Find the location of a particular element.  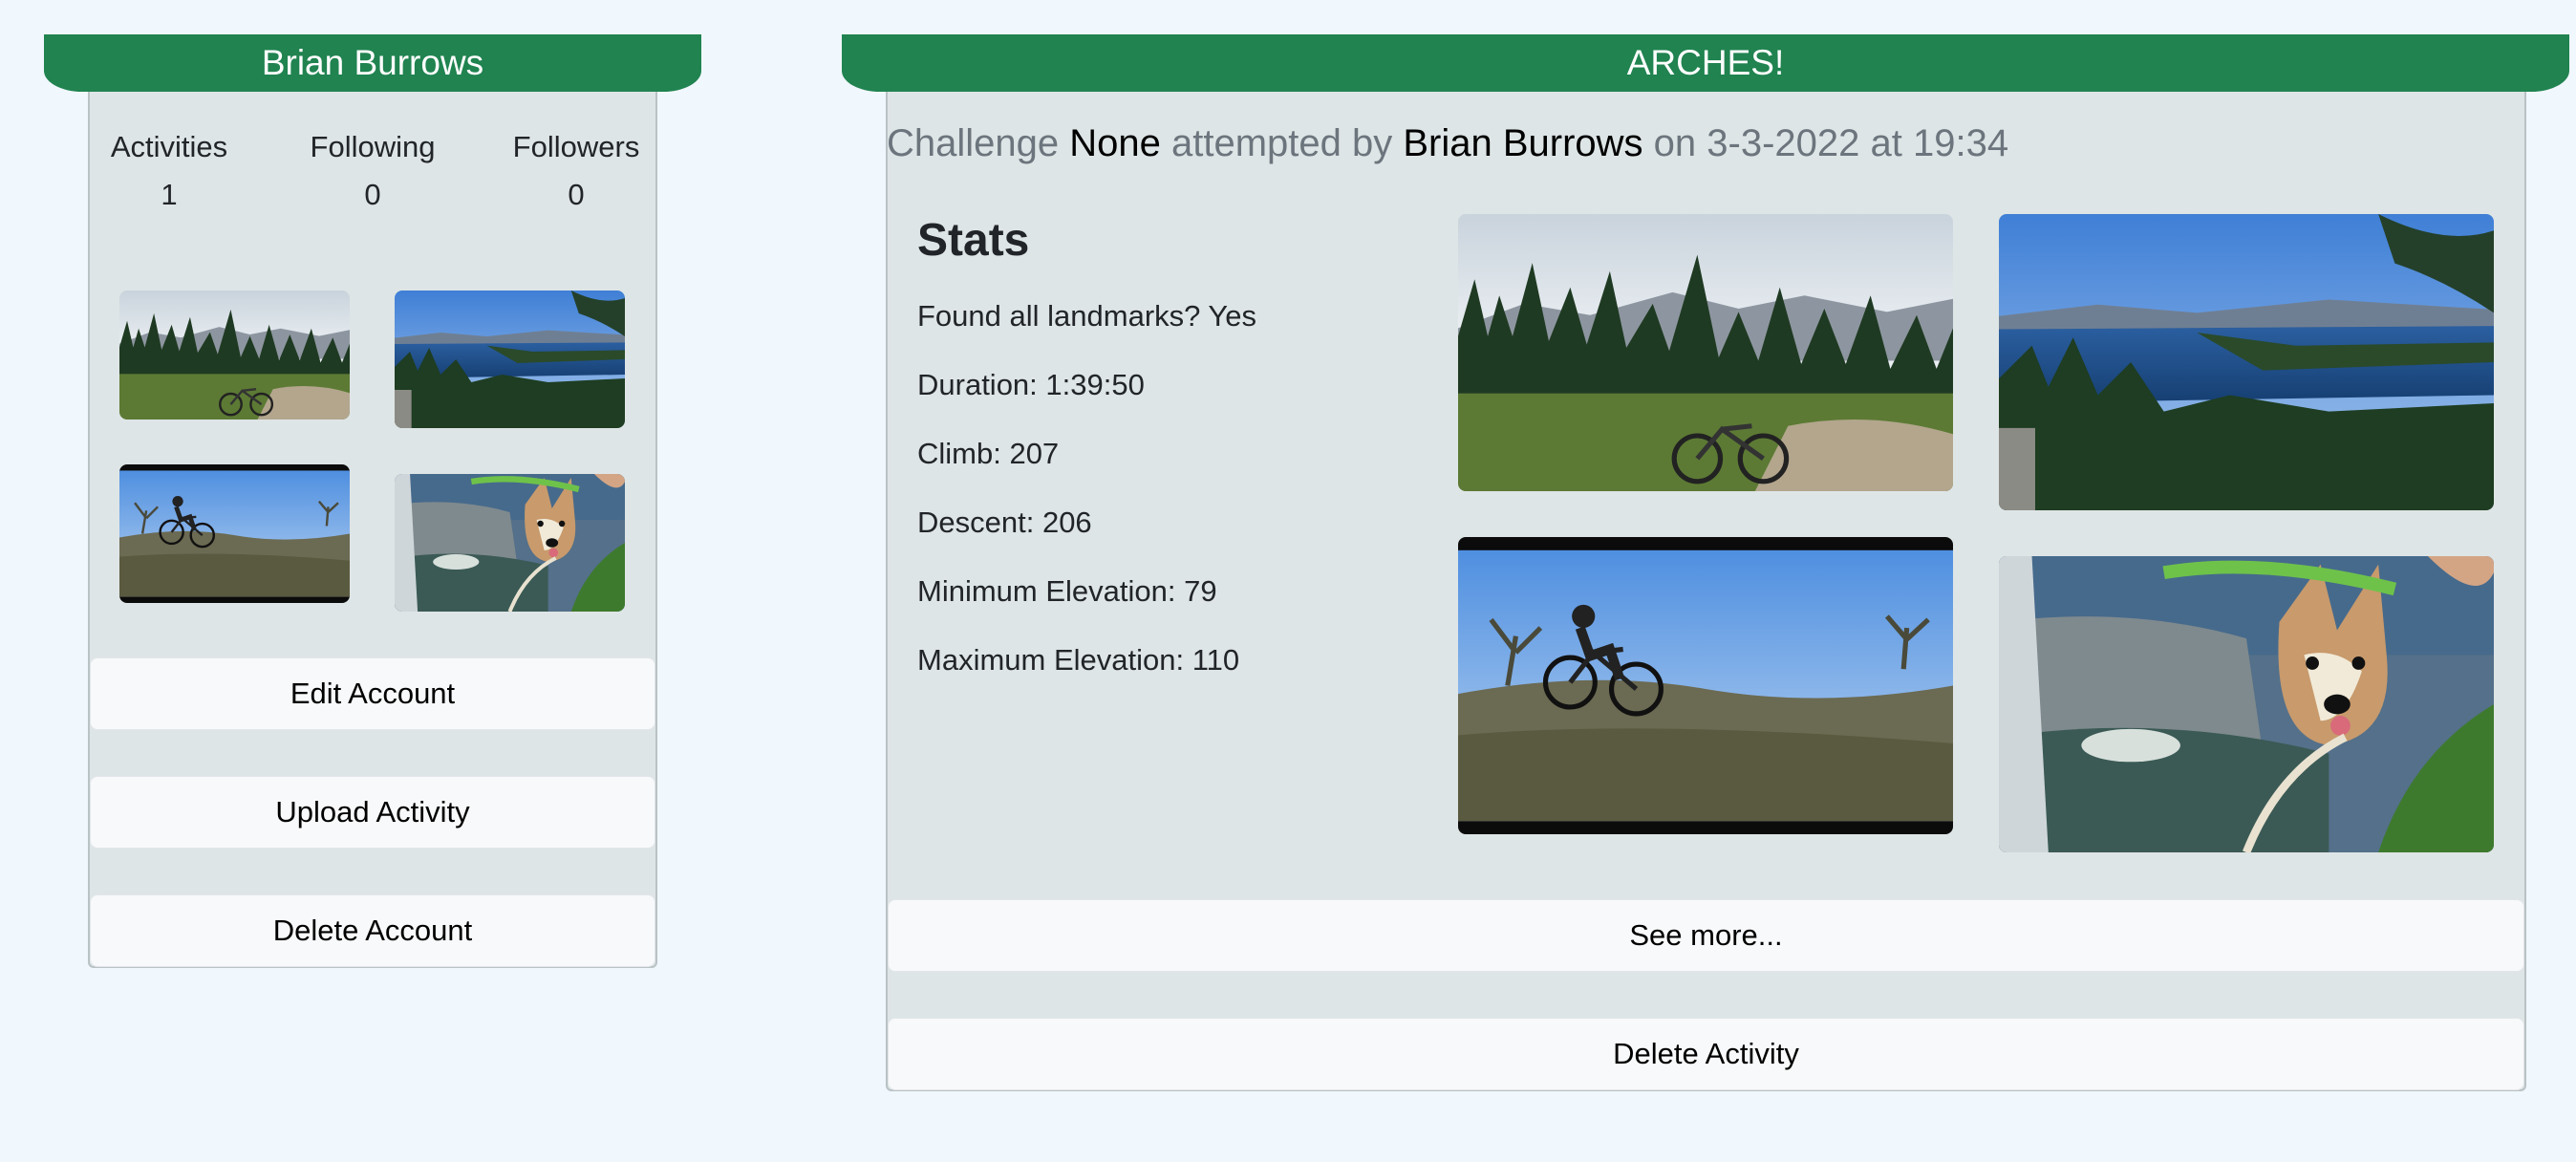

profile-thumb-dog is located at coordinates (510, 543).